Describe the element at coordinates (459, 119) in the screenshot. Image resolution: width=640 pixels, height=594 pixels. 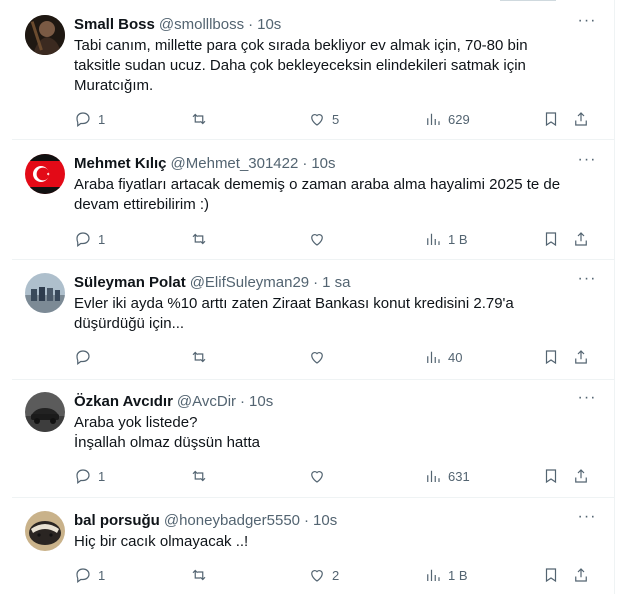
I see `view-count: 629` at that location.